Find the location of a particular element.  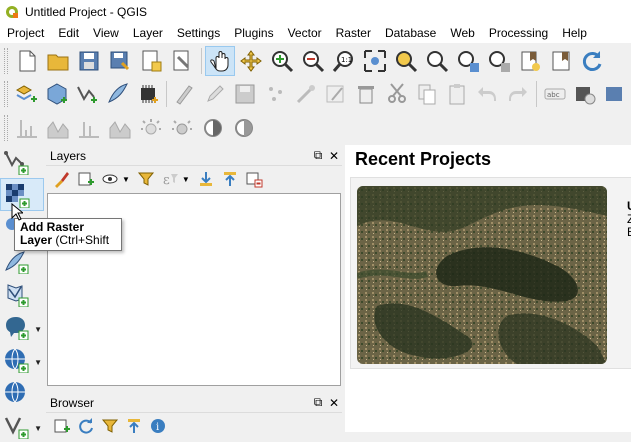

pan-to-selection-button is located at coordinates (251, 61).